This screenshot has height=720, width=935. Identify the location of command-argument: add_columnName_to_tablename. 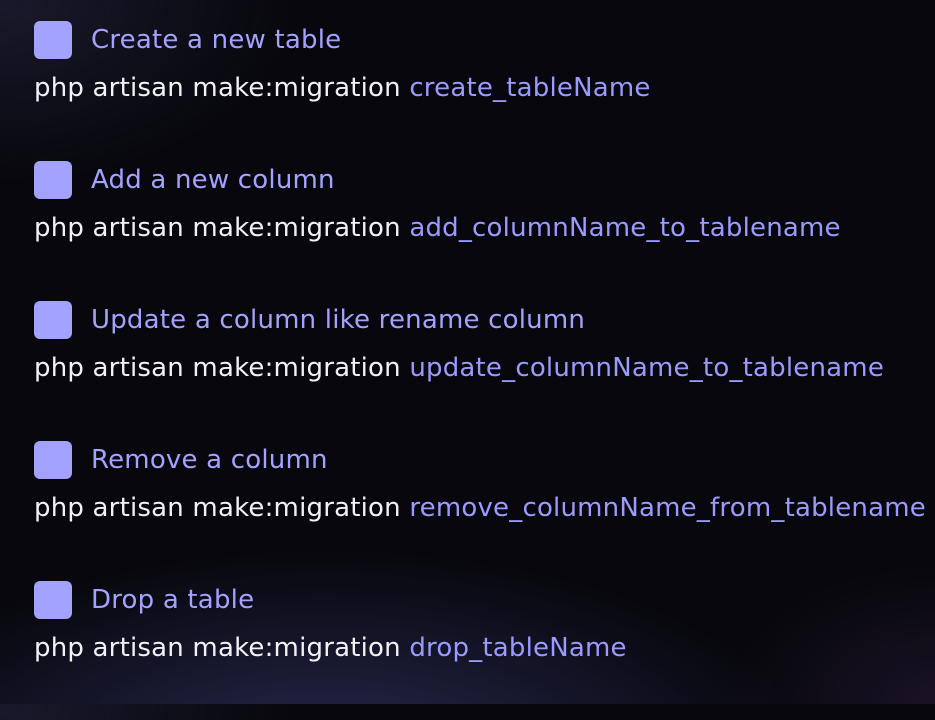
(625, 228).